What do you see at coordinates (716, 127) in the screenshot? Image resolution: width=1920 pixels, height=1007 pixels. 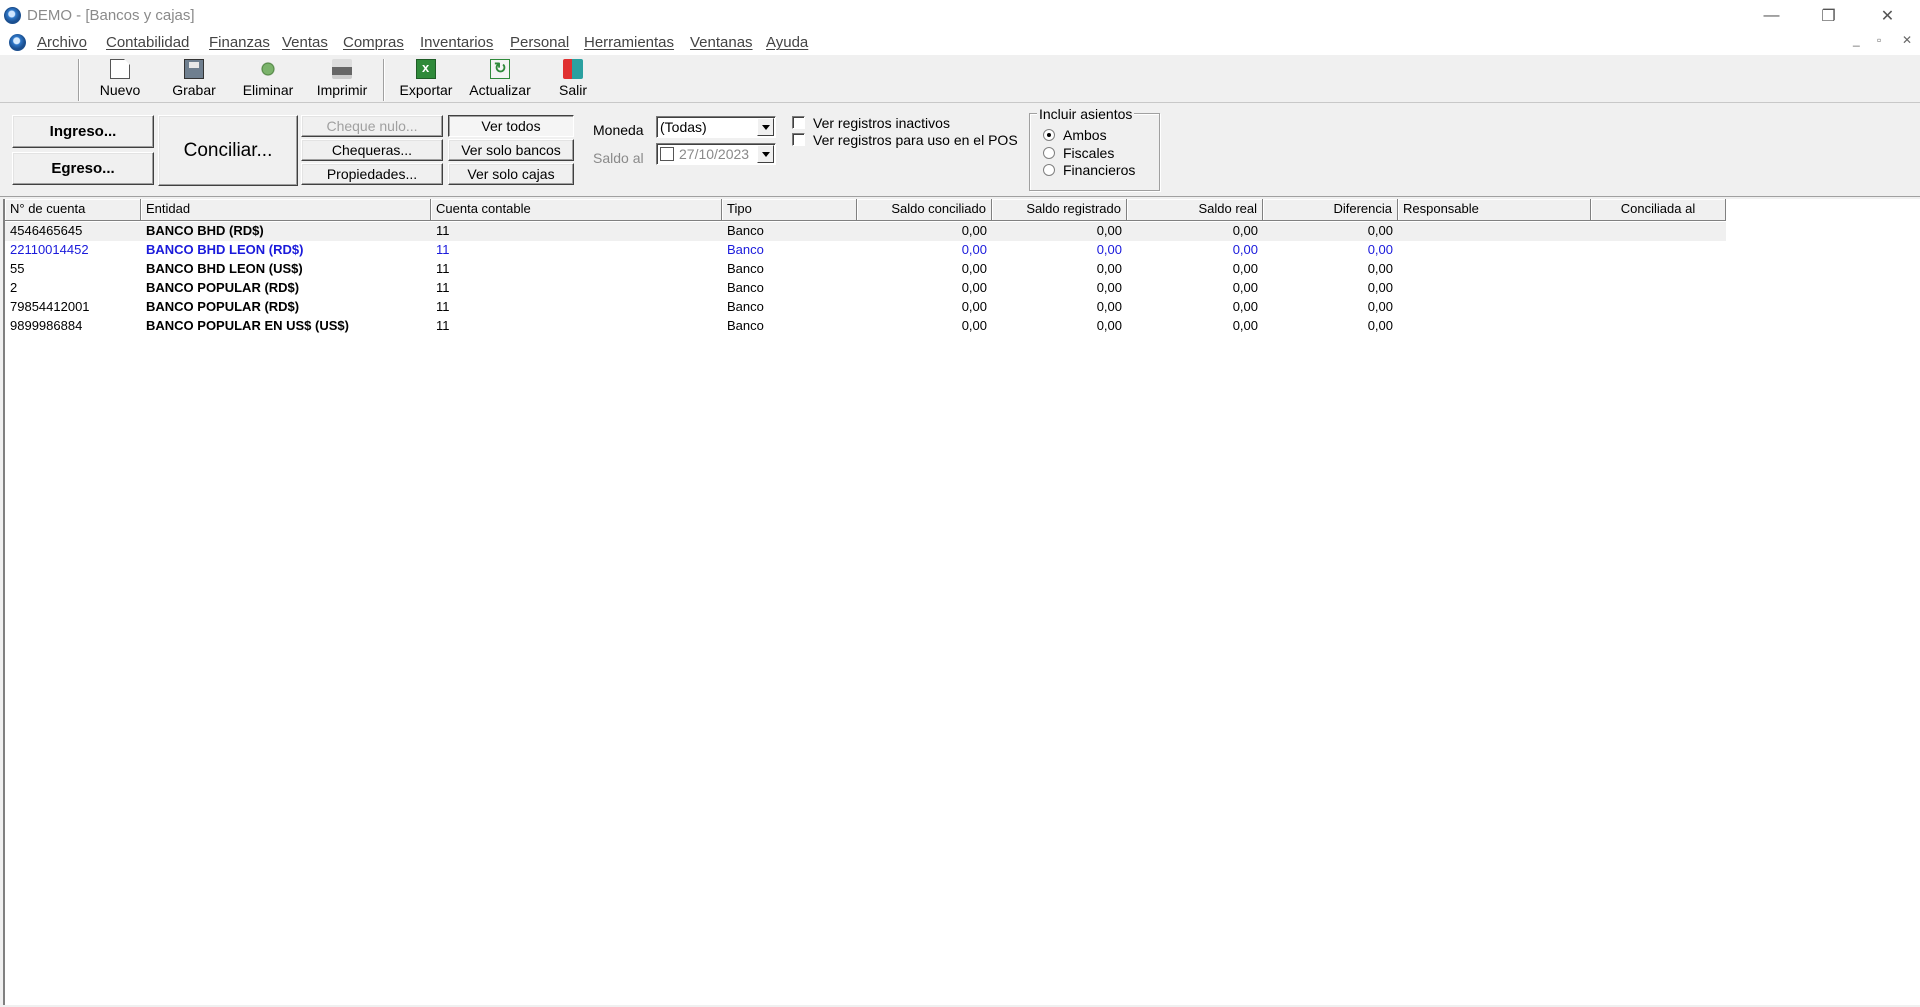 I see `moneda-select: (Todas)` at bounding box center [716, 127].